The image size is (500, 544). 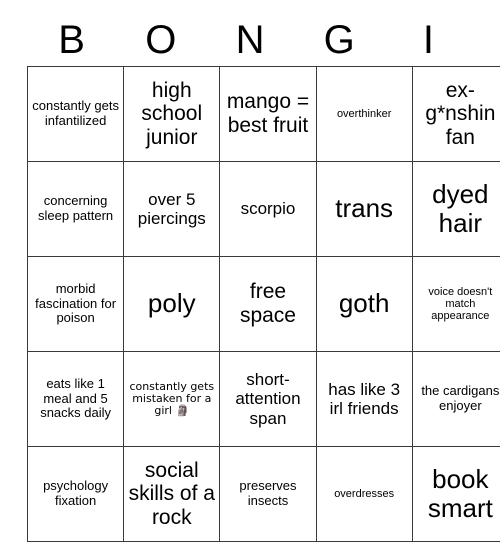 I want to click on header-letter-i: I, so click(x=428, y=40).